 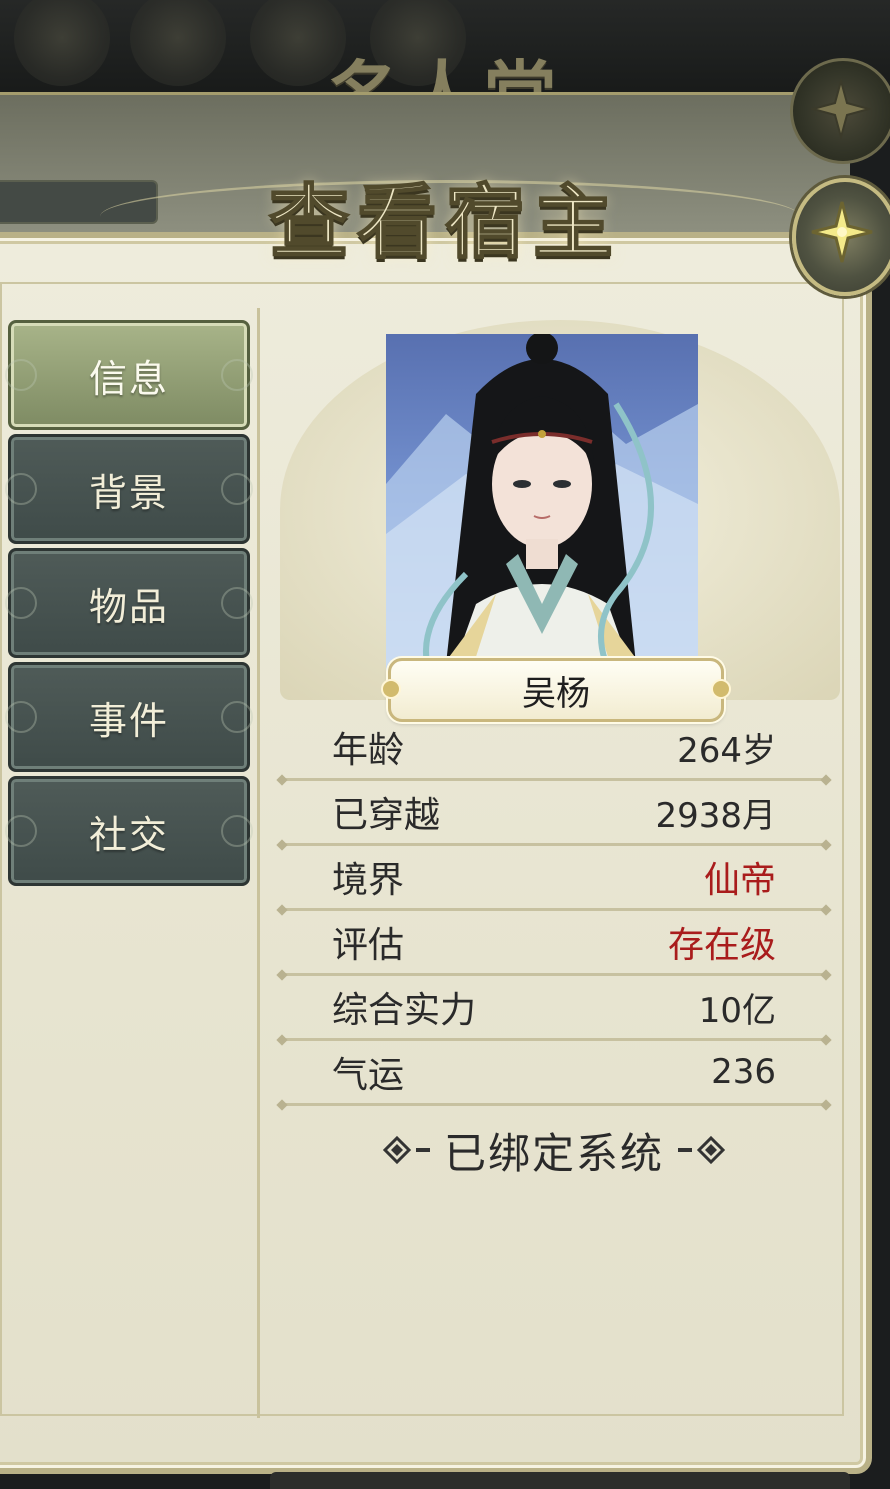 I want to click on stat-value-highlight: 存在级, so click(x=721, y=945).